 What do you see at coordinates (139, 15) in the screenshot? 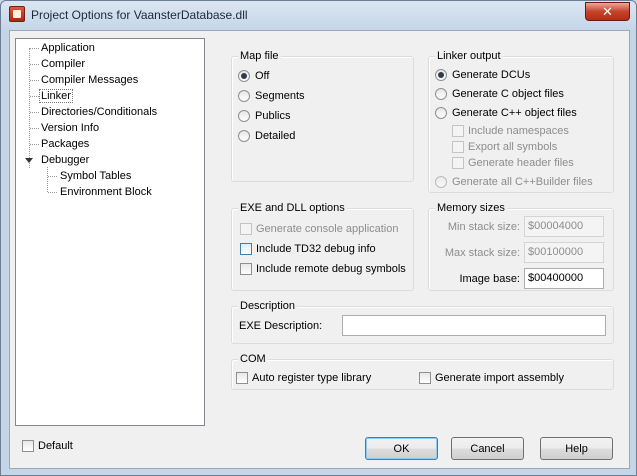
I see `window-title: Project Options for VaansterDatabase.dll` at bounding box center [139, 15].